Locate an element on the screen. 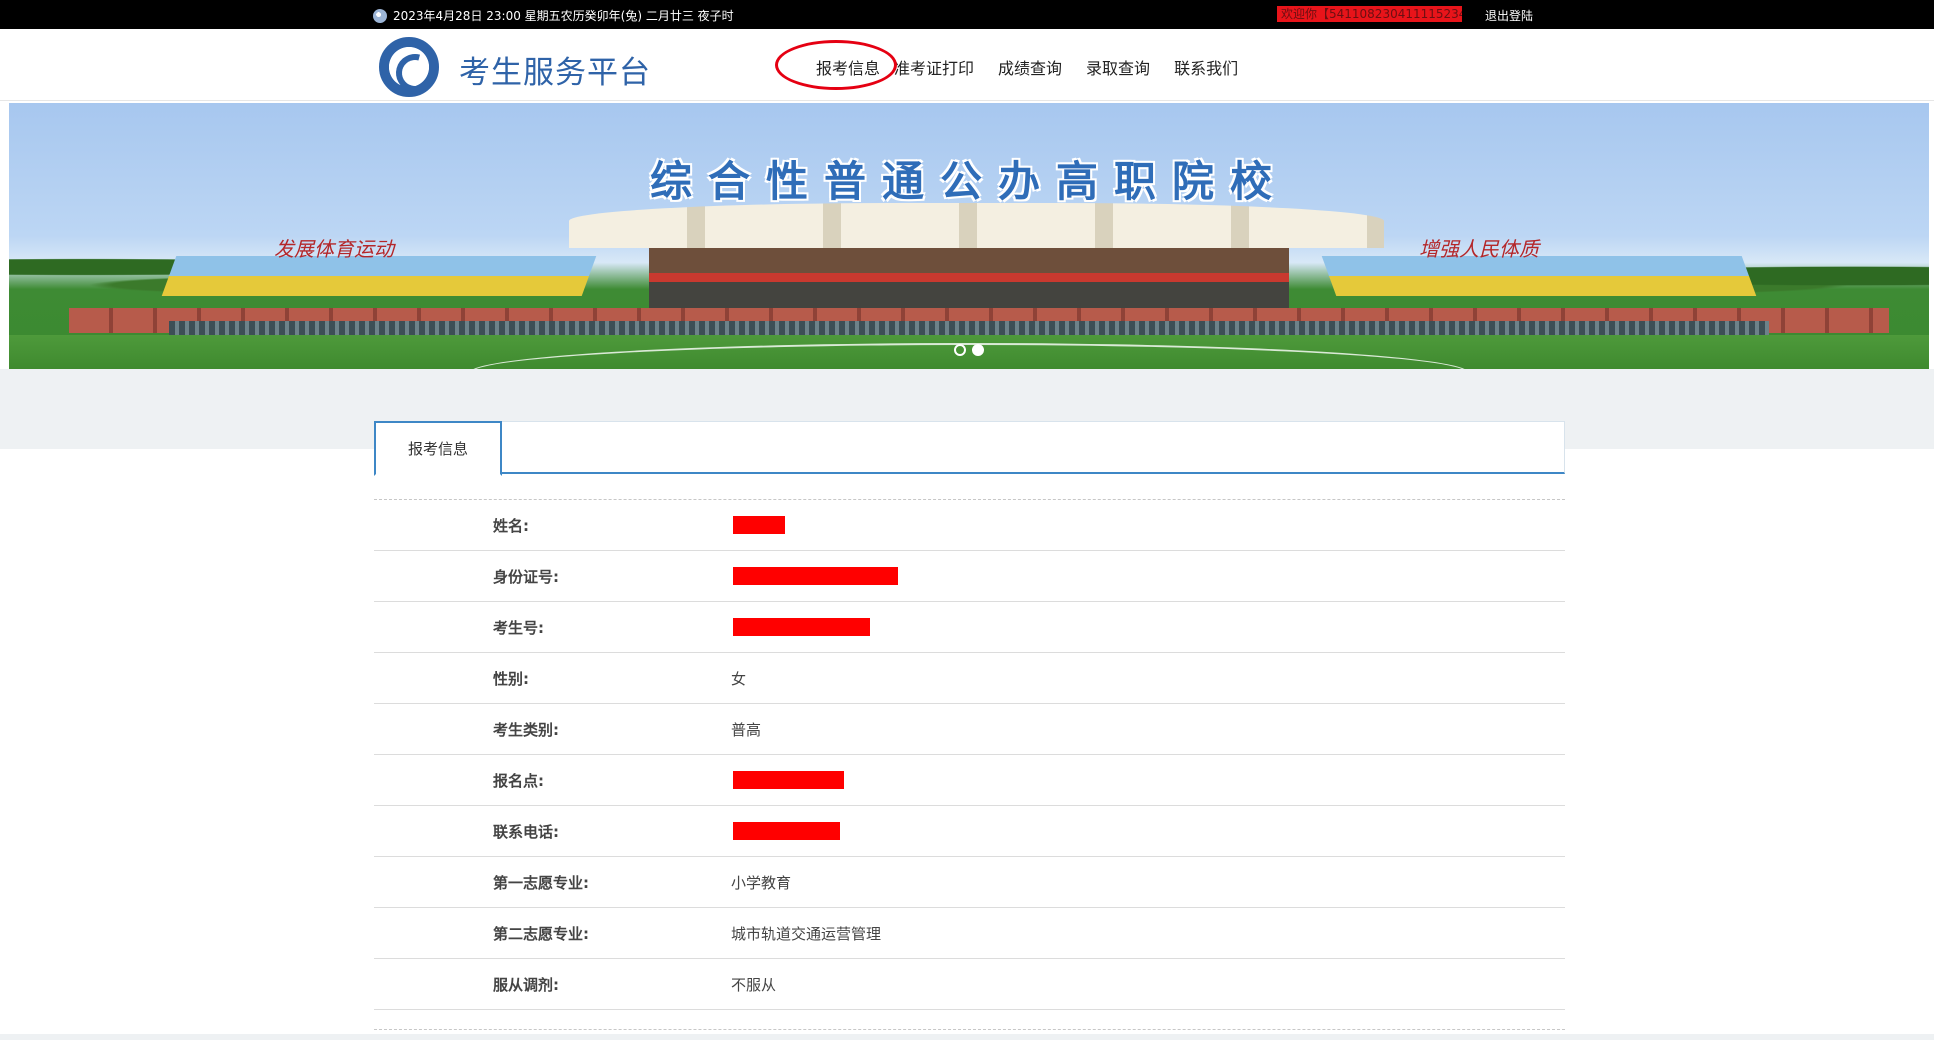 This screenshot has height=1040, width=1934. nav-item-admission-query: 录取查询 is located at coordinates (1118, 67).